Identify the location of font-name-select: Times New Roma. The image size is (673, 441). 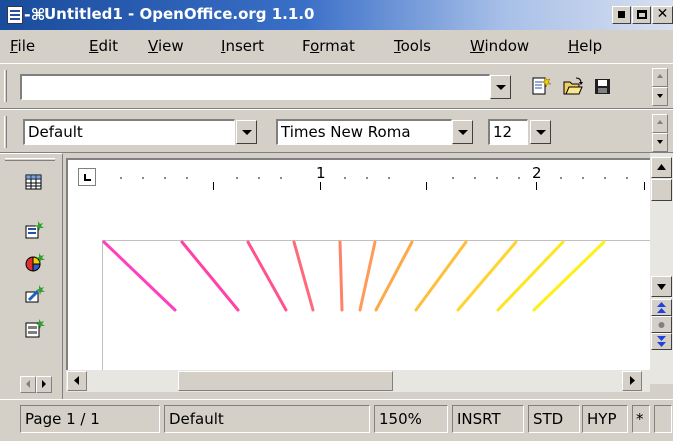
(364, 132).